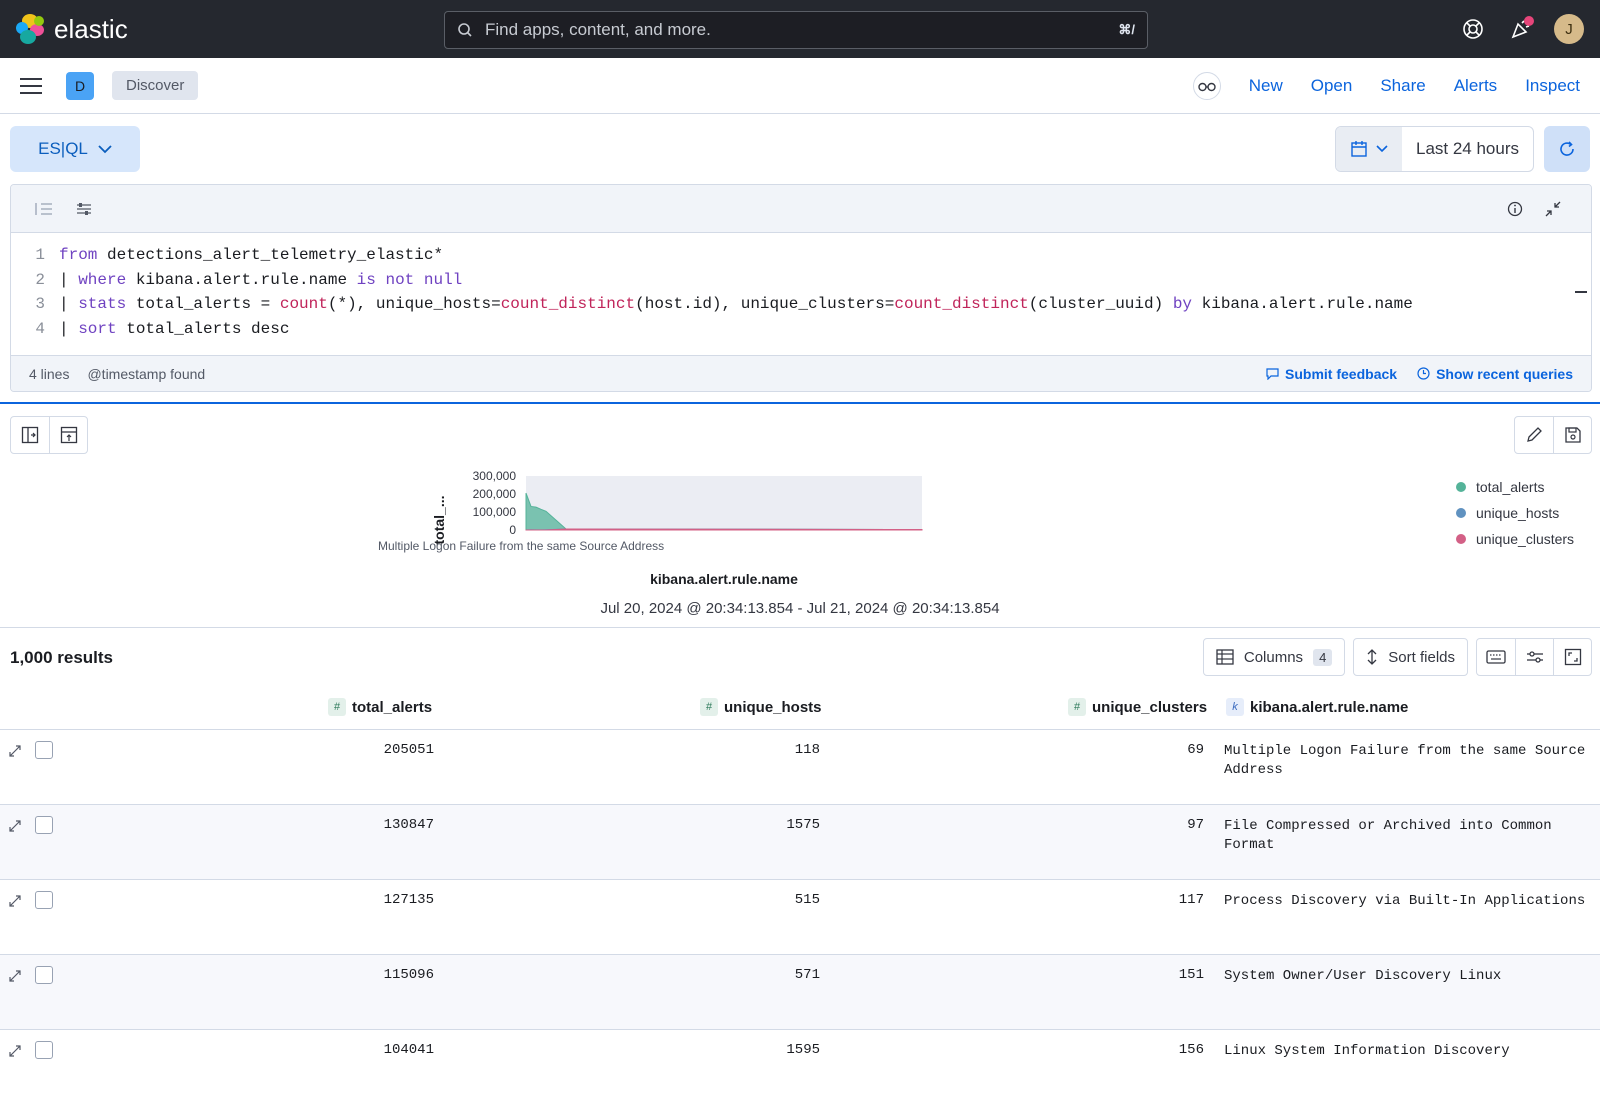 This screenshot has height=1101, width=1600. Describe the element at coordinates (1235, 707) in the screenshot. I see `keyword-type-icon: k` at that location.